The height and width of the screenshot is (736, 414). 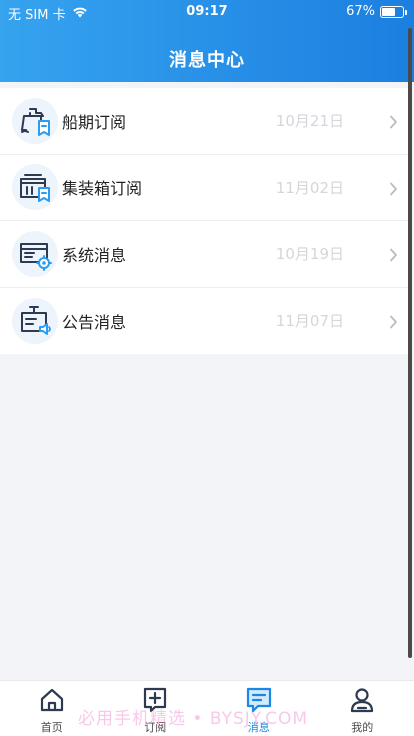 I want to click on scrollbar, so click(x=410, y=343).